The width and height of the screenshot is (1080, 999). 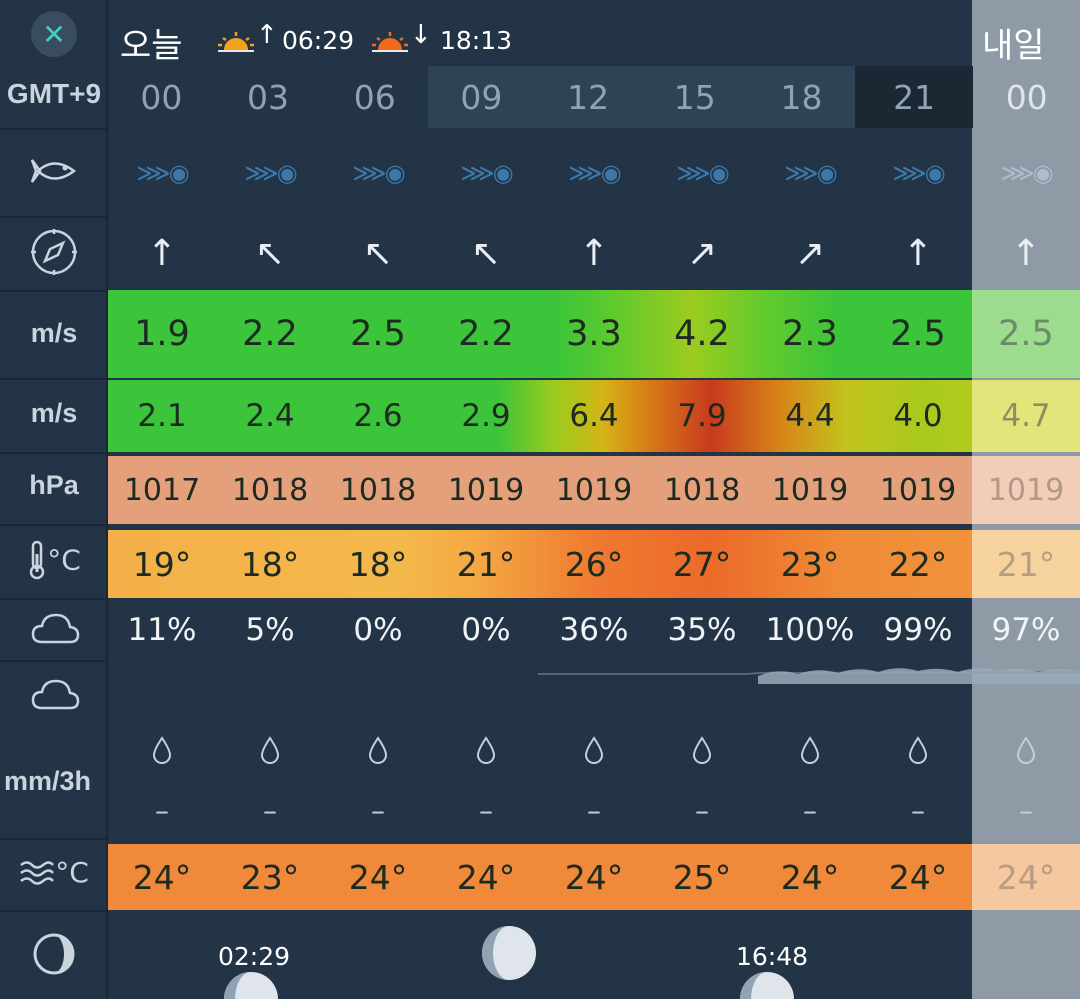 What do you see at coordinates (37, 560) in the screenshot?
I see `thermometer-icon` at bounding box center [37, 560].